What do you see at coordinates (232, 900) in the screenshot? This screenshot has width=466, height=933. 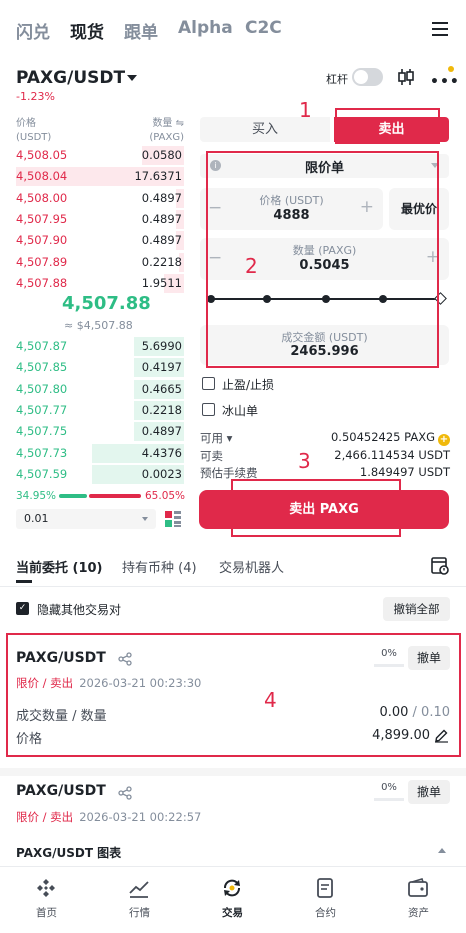 I see `nav-trade: 交易` at bounding box center [232, 900].